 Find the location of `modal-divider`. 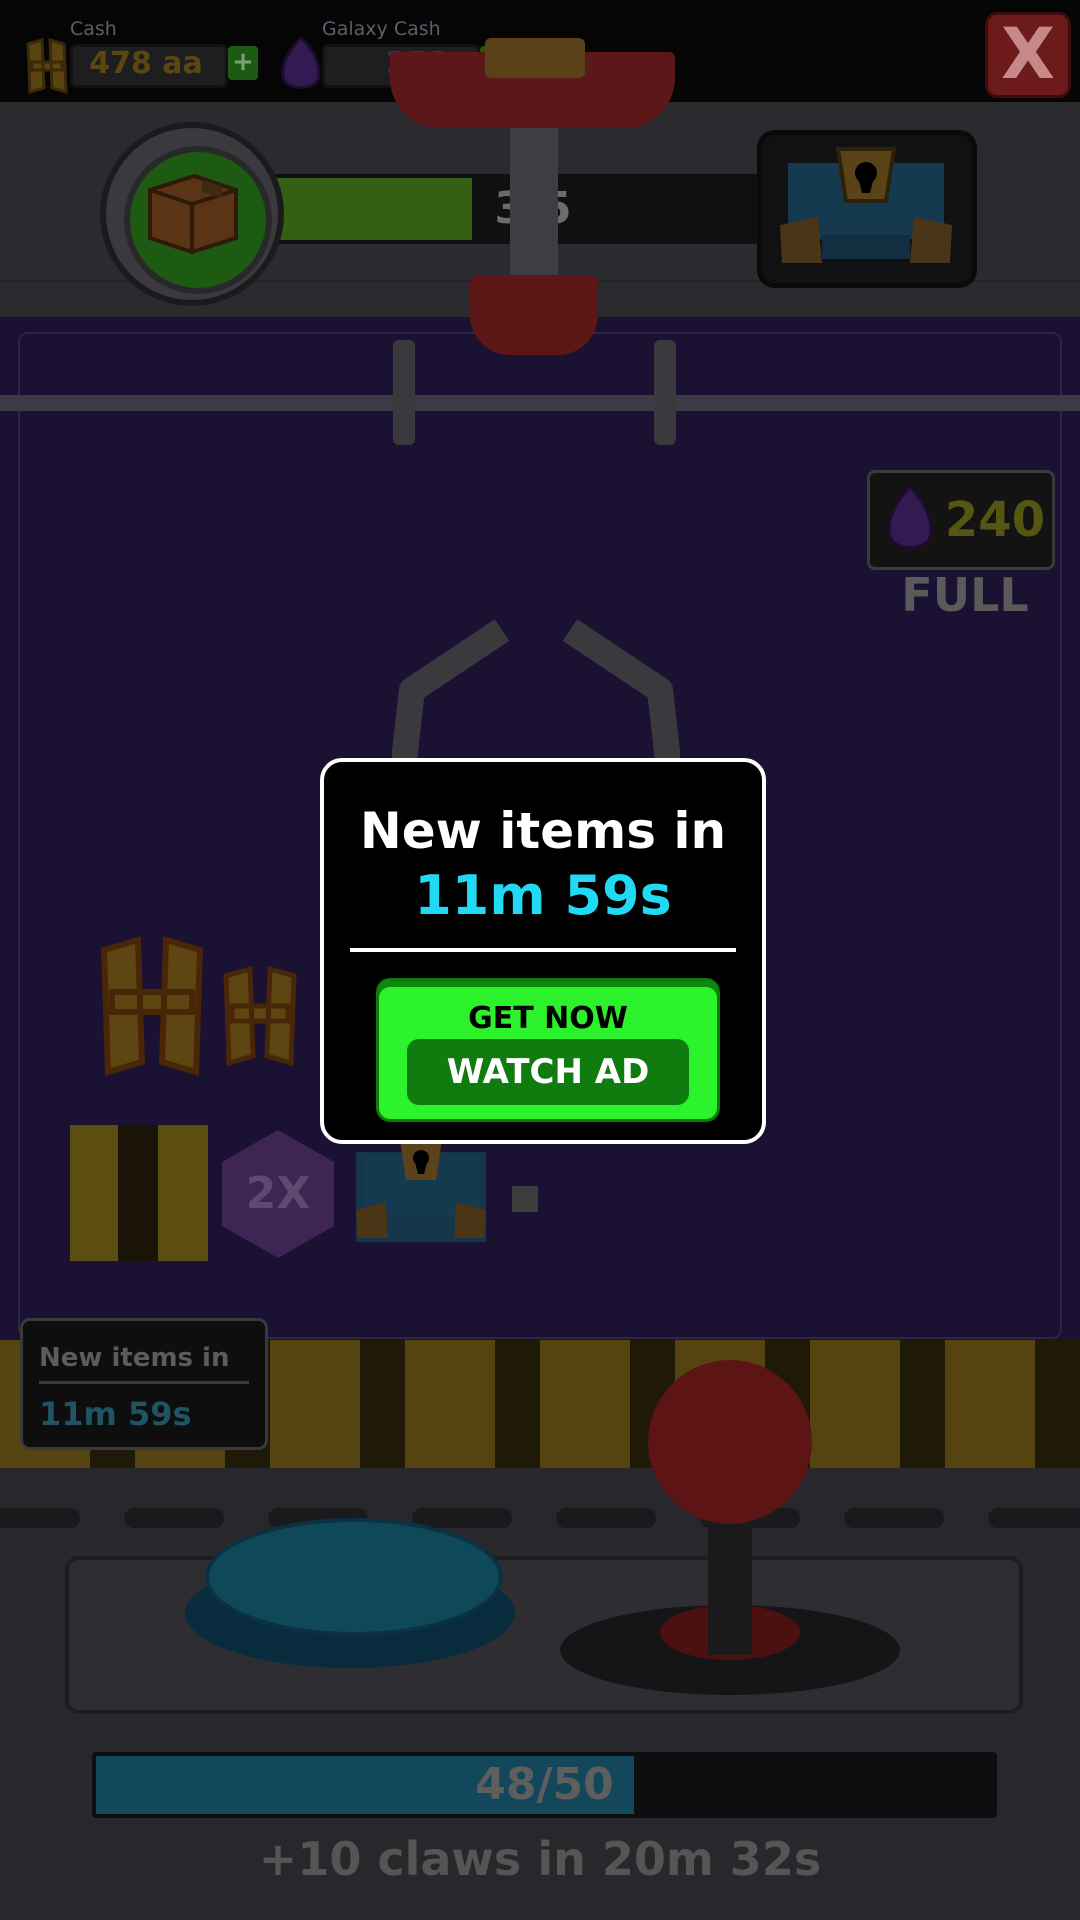

modal-divider is located at coordinates (543, 950).